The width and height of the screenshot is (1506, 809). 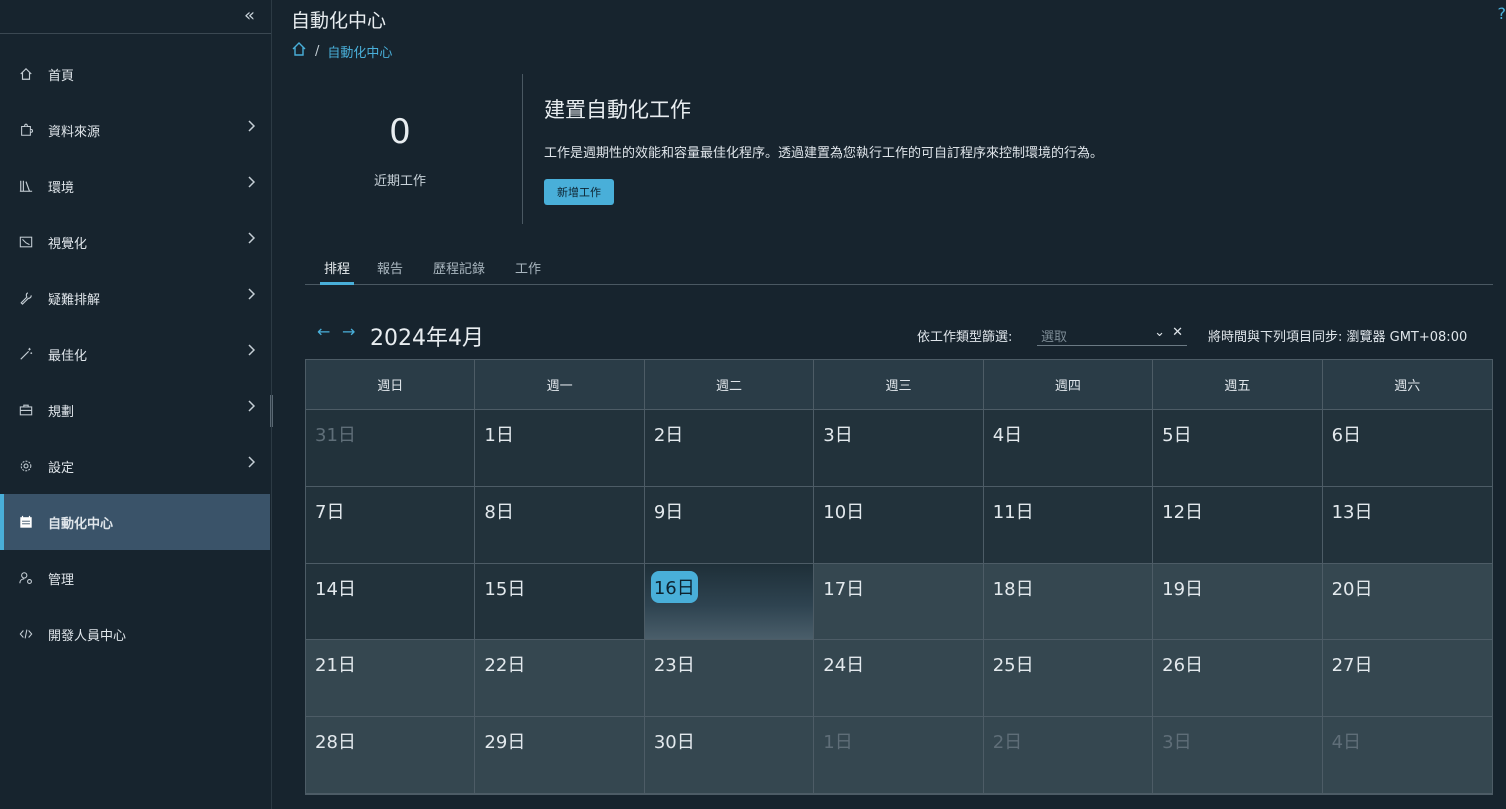 I want to click on filter-label: 依工作類型篩選:, so click(x=965, y=337).